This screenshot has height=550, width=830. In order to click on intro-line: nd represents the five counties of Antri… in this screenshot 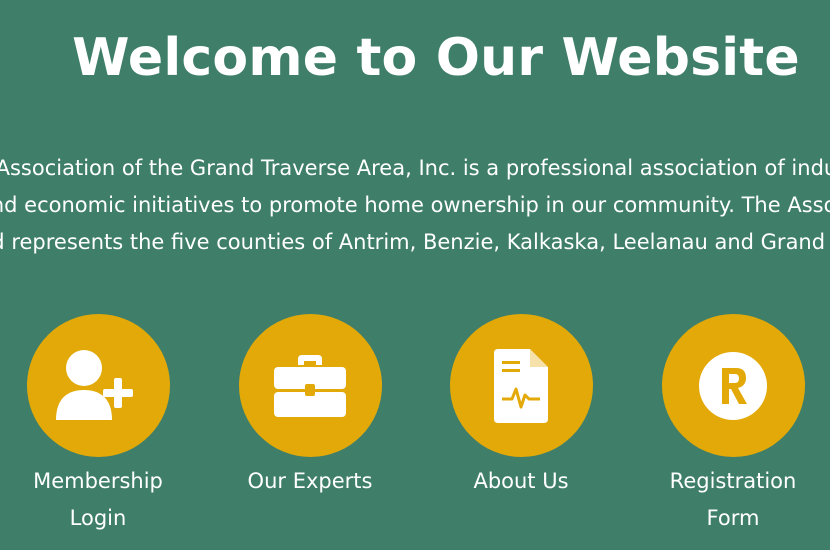, I will do `click(415, 242)`.